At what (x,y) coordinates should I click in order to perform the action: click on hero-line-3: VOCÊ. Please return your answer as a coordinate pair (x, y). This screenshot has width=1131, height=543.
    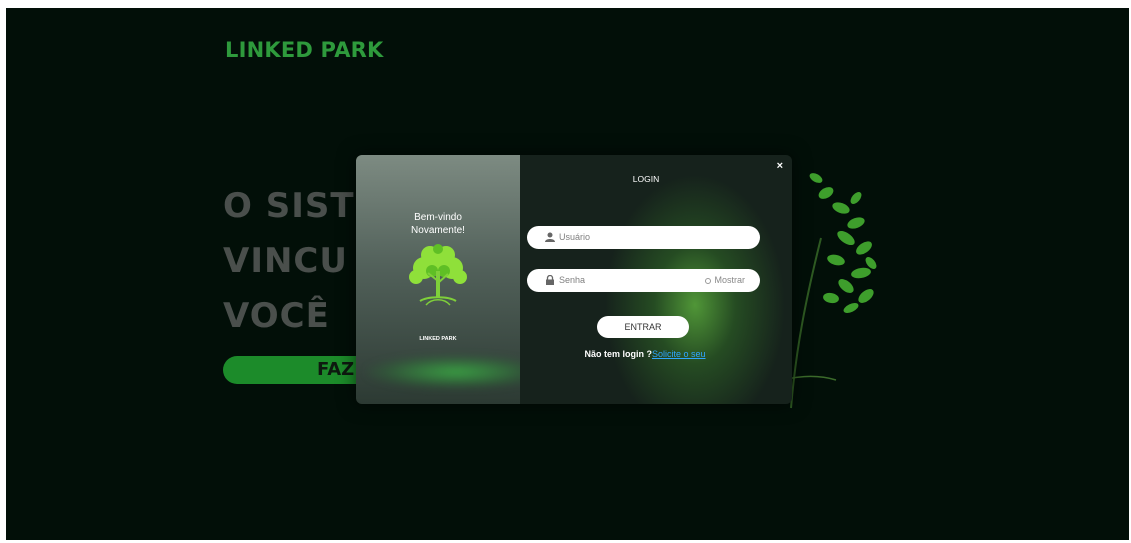
    Looking at the image, I should click on (276, 316).